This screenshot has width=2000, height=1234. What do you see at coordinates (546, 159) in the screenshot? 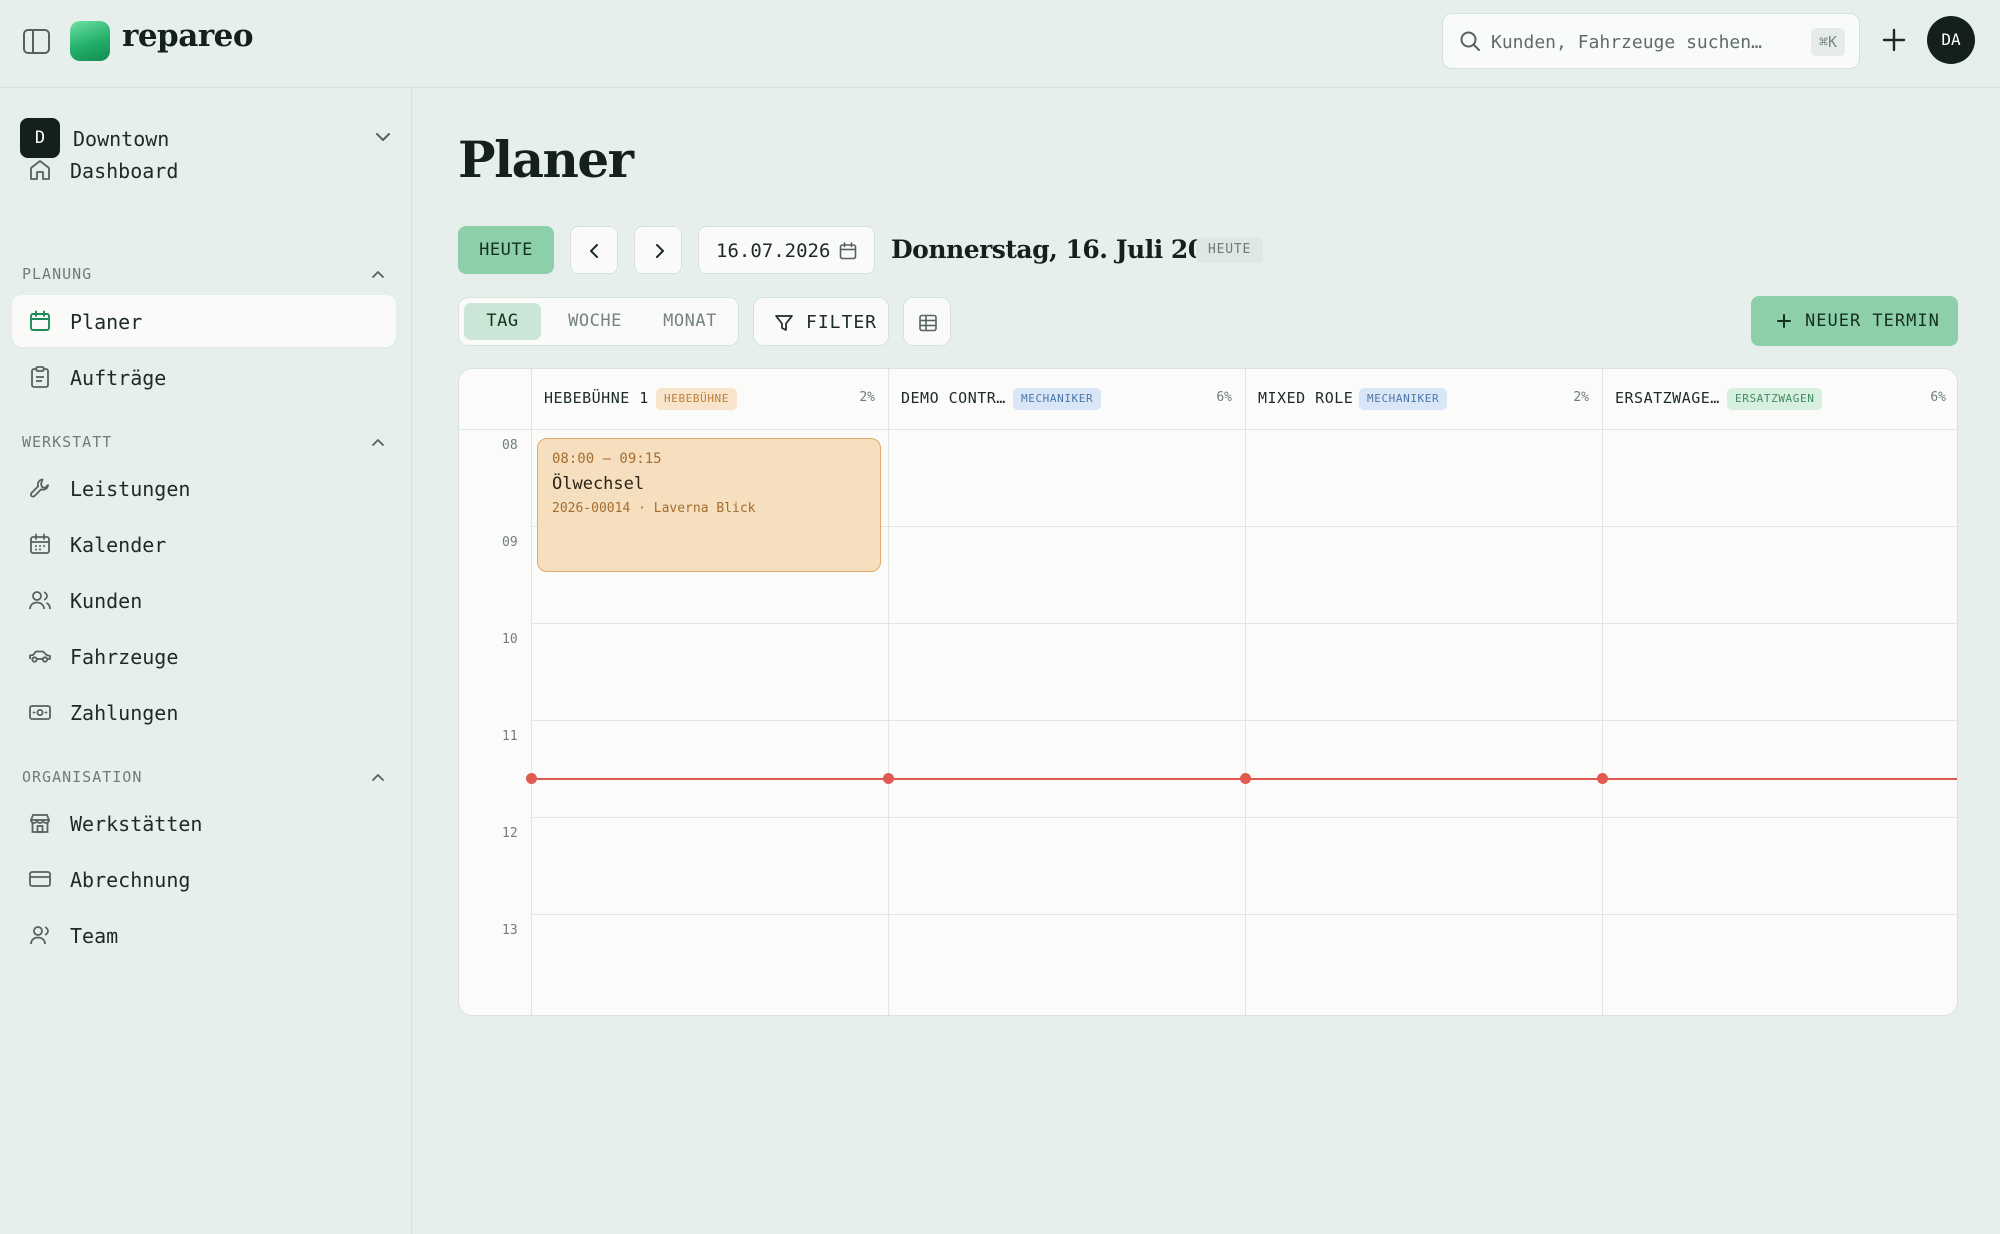
I see `page-title: Planer` at bounding box center [546, 159].